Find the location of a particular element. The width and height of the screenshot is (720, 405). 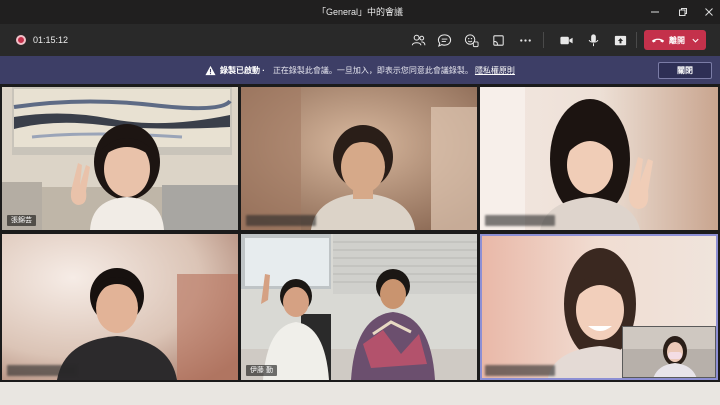

share-tray-button is located at coordinates (498, 40).